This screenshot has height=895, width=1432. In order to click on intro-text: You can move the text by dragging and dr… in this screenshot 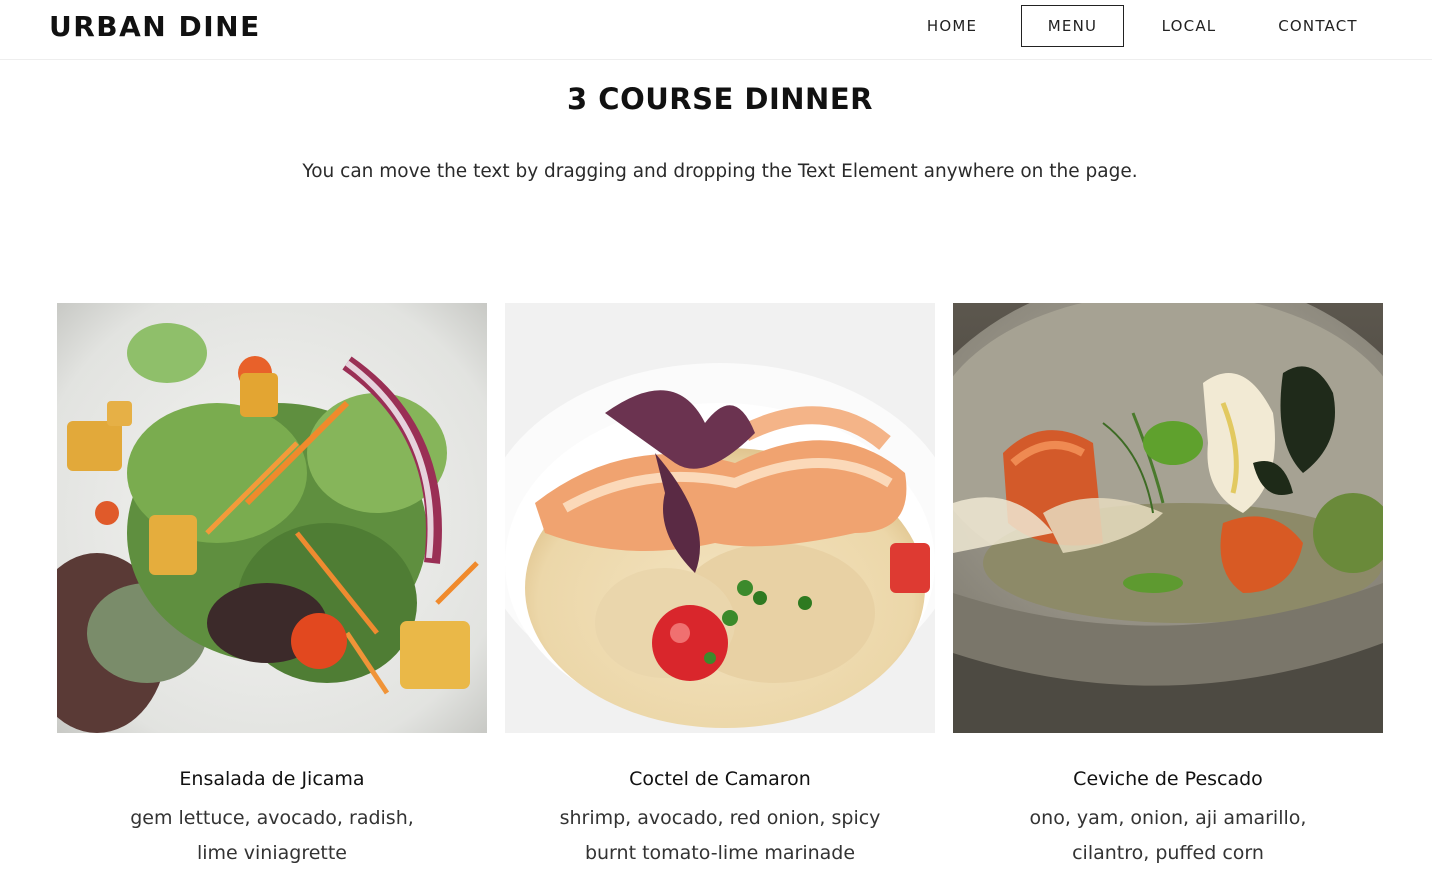, I will do `click(720, 171)`.